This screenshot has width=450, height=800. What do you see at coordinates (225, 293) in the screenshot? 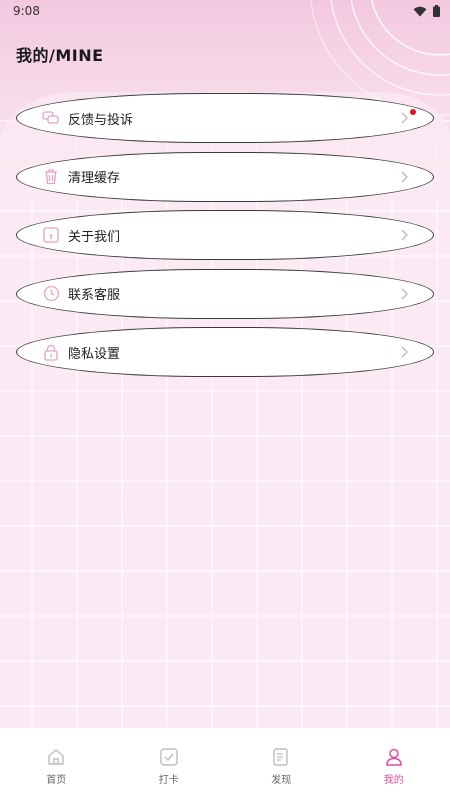
I see `menu-item-customer-service: 联系客服` at bounding box center [225, 293].